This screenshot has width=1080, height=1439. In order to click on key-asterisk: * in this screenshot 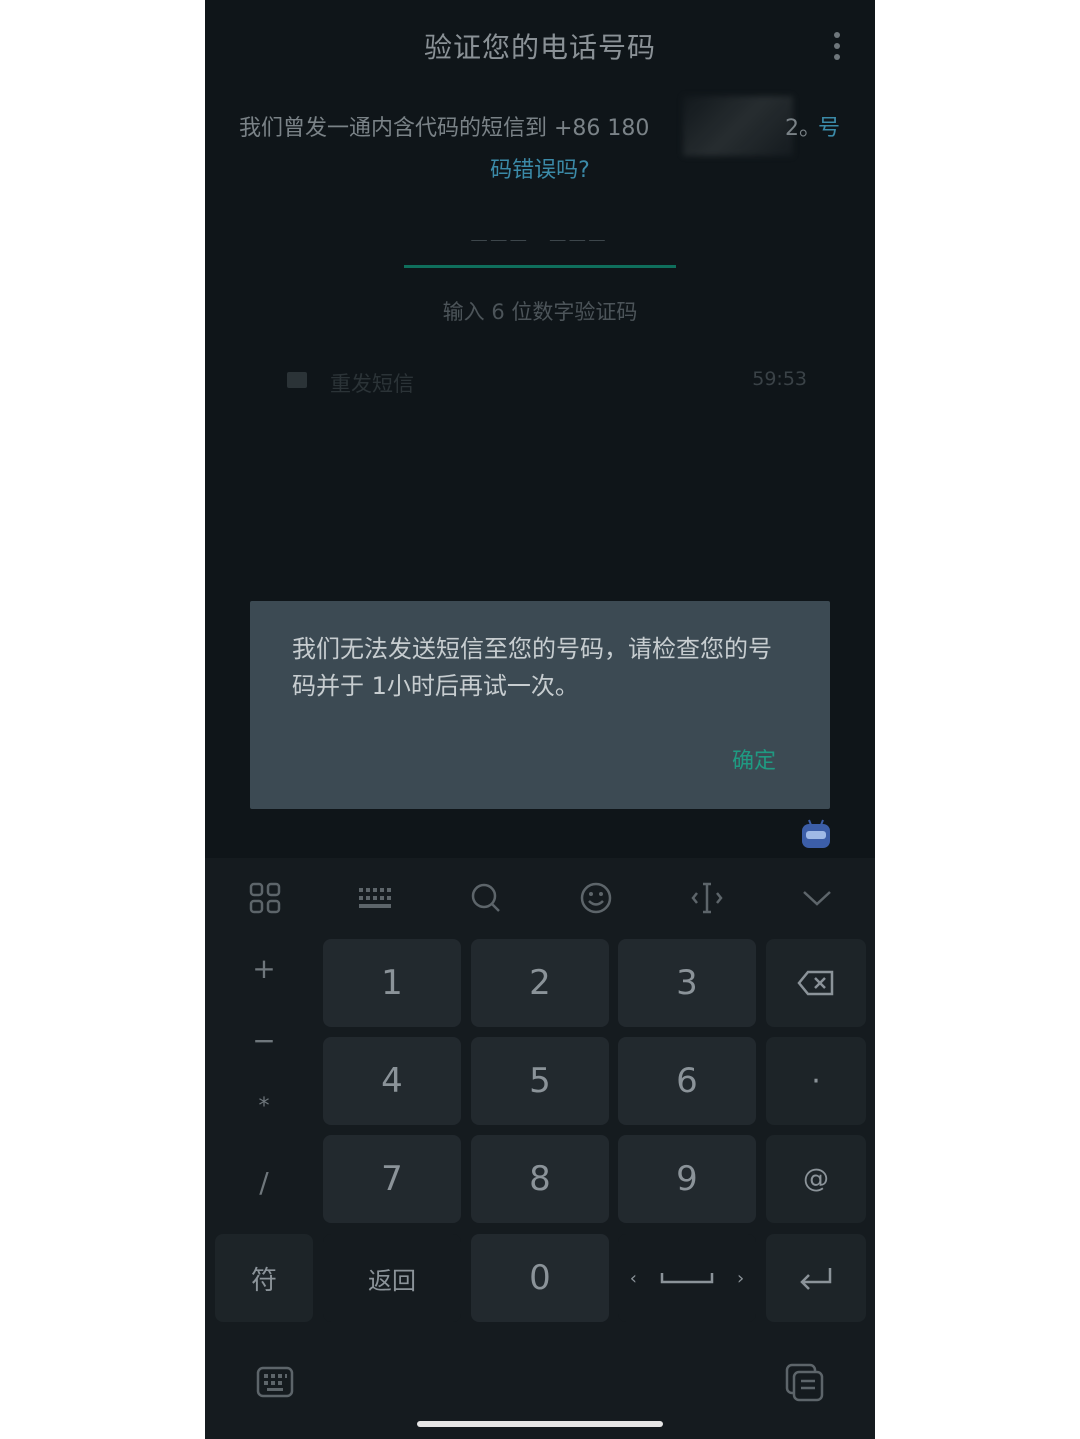, I will do `click(264, 1106)`.